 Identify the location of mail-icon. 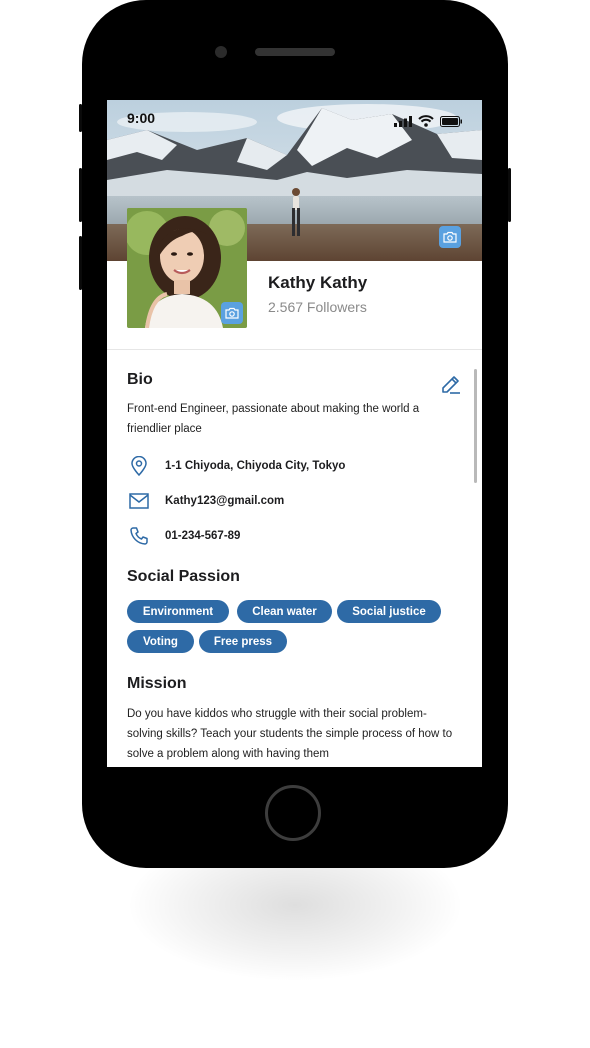
(139, 501).